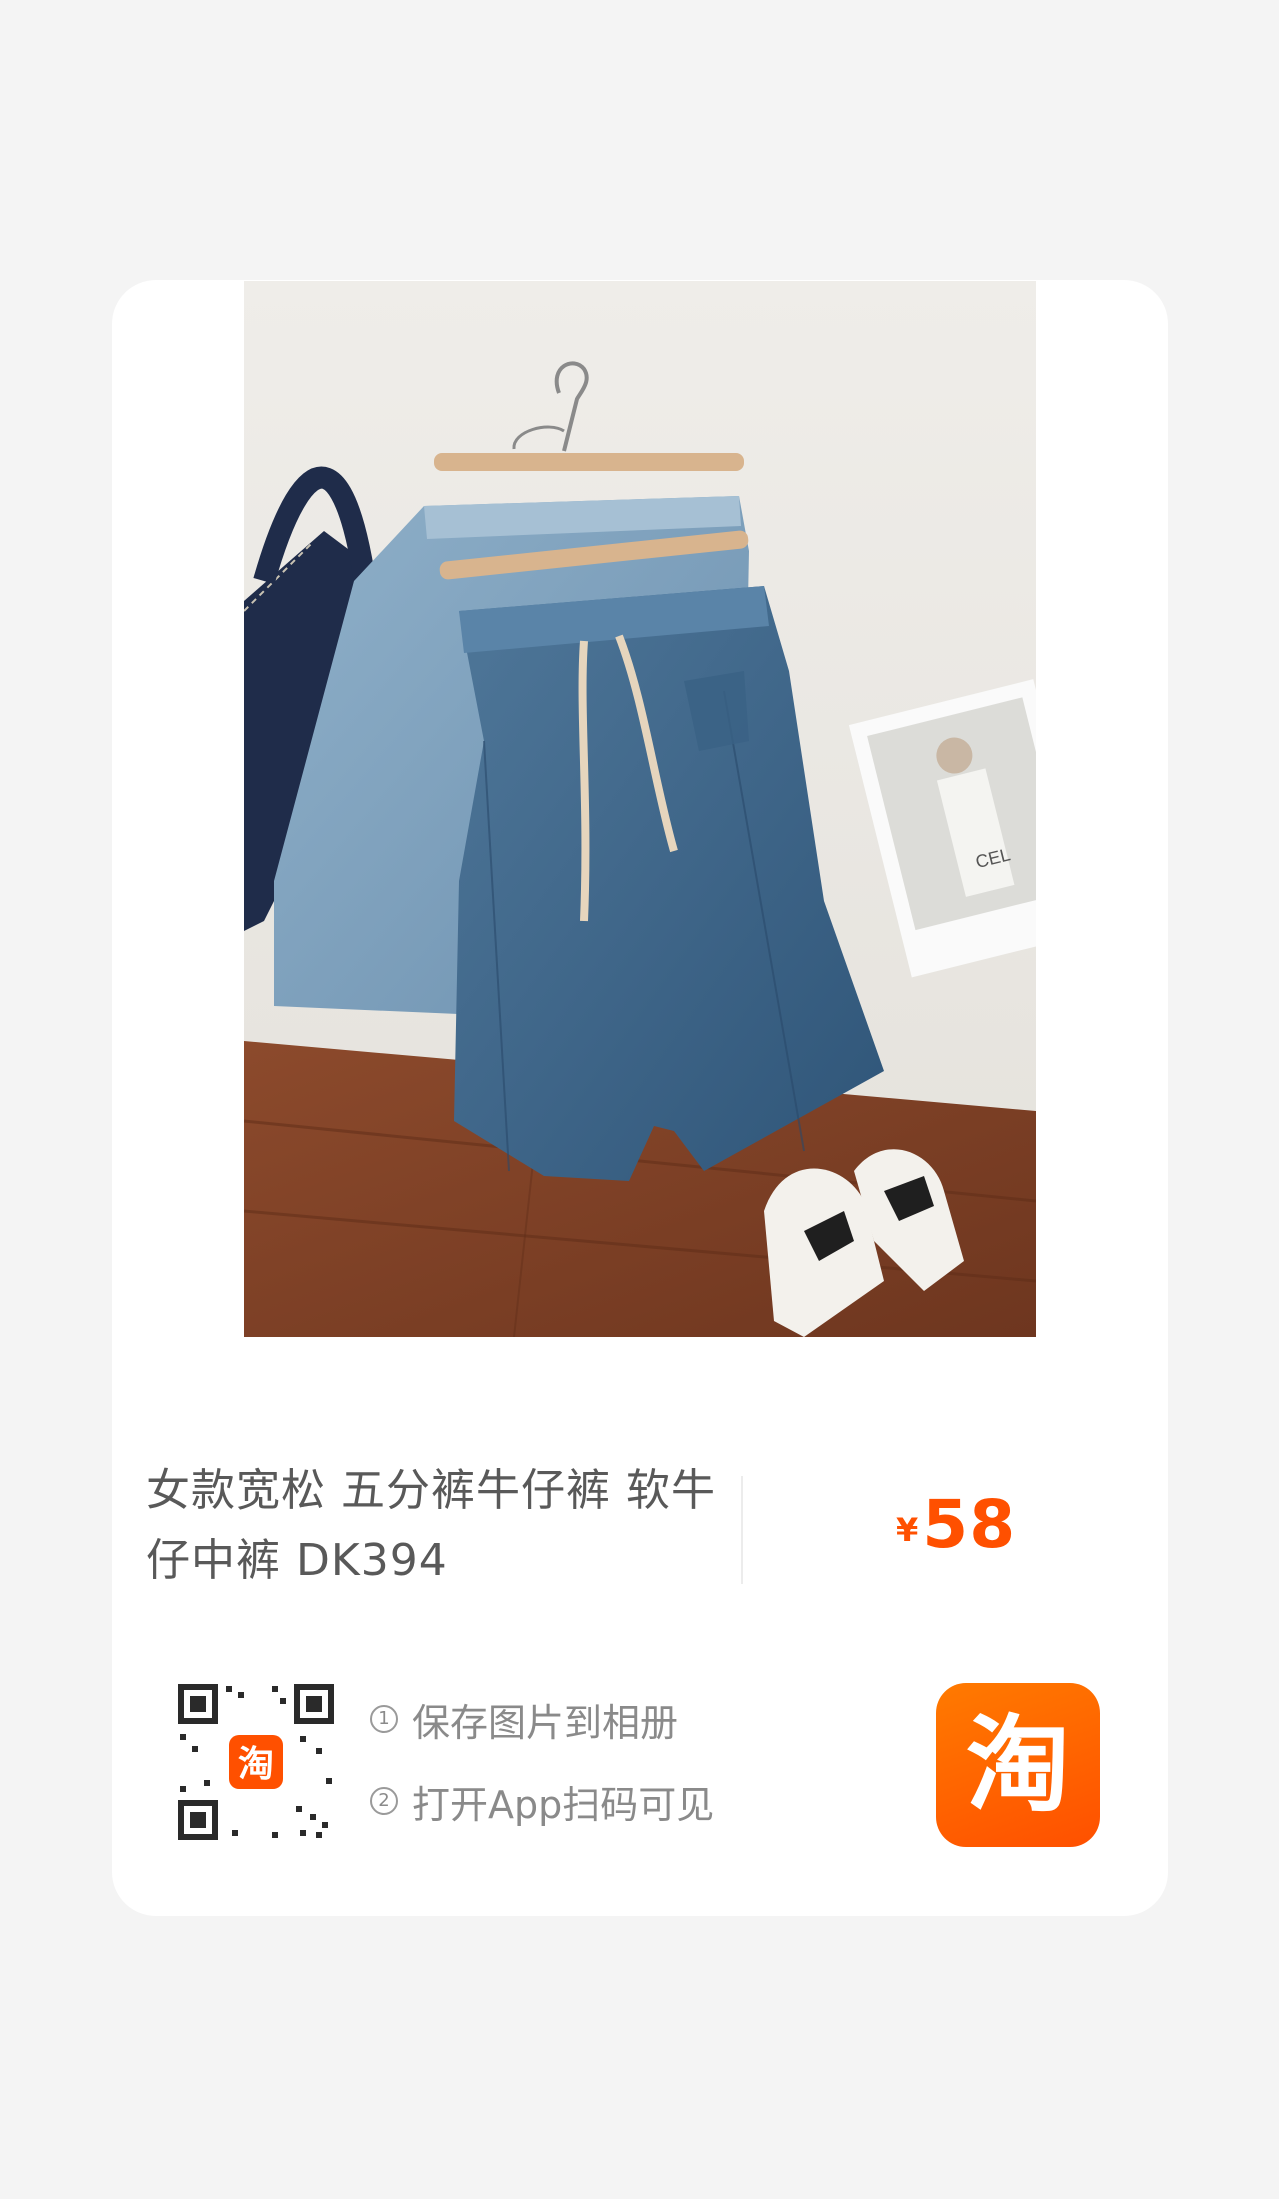  I want to click on step-open-app: 2 打开App扫码可见, so click(542, 1801).